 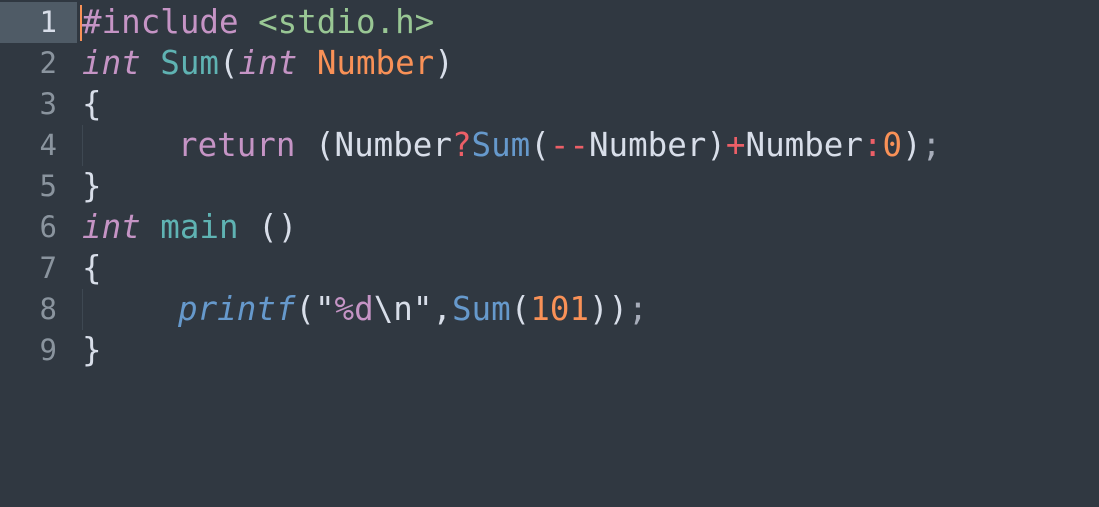 I want to click on code-text: int main (), so click(x=189, y=227).